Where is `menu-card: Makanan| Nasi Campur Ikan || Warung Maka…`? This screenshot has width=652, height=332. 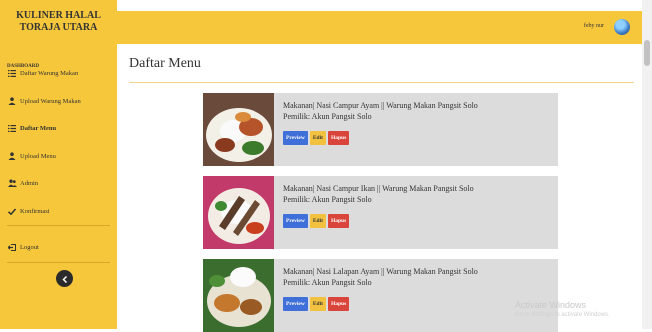 menu-card: Makanan| Nasi Campur Ikan || Warung Maka… is located at coordinates (380, 212).